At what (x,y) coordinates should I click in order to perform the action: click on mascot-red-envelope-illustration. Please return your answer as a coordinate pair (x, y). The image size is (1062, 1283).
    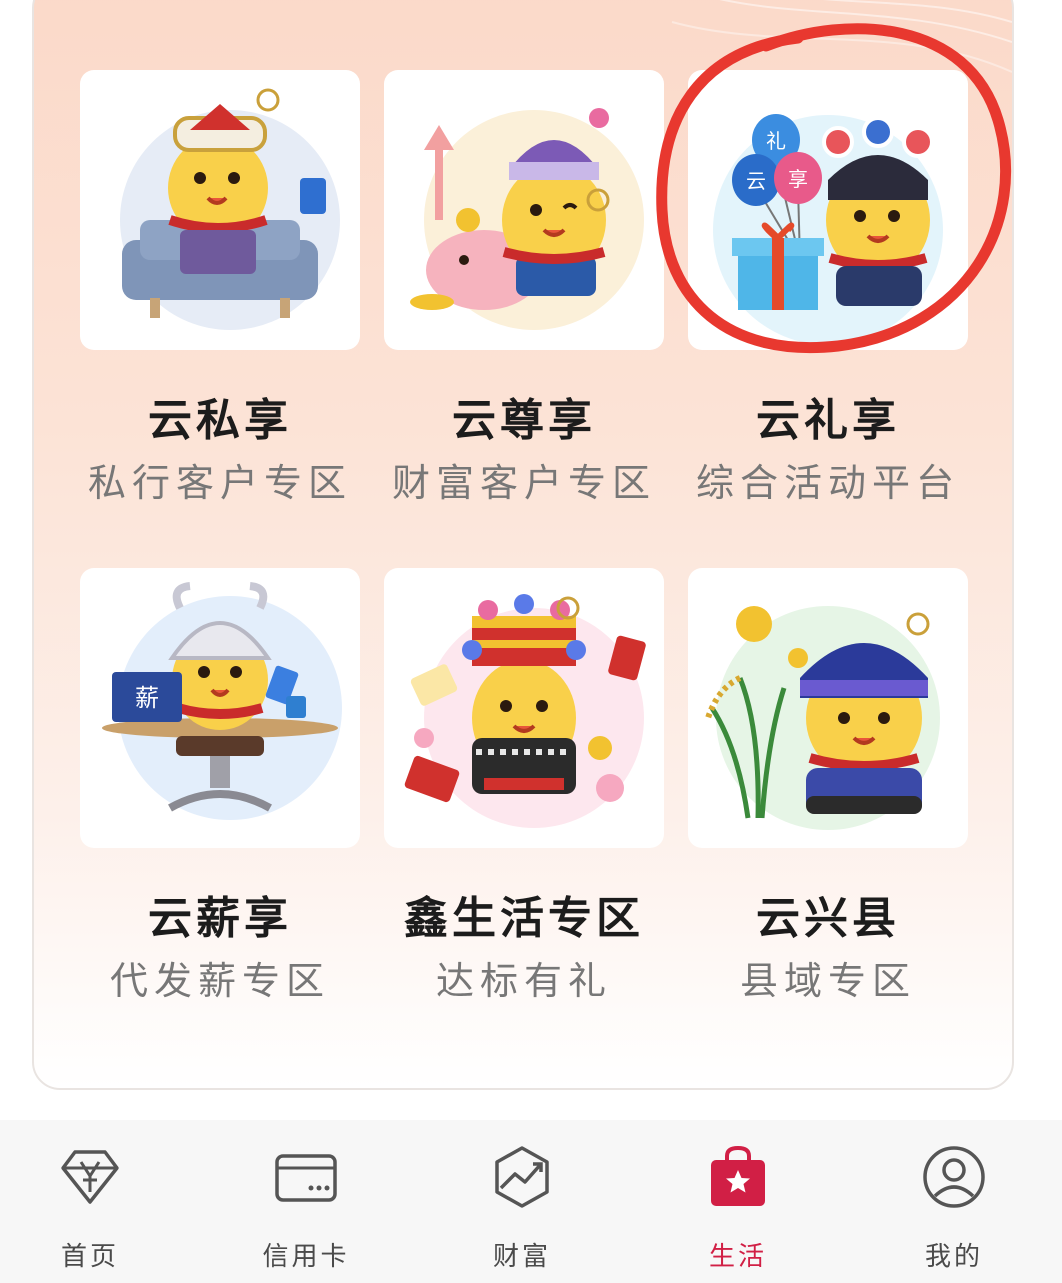
    Looking at the image, I should click on (525, 711).